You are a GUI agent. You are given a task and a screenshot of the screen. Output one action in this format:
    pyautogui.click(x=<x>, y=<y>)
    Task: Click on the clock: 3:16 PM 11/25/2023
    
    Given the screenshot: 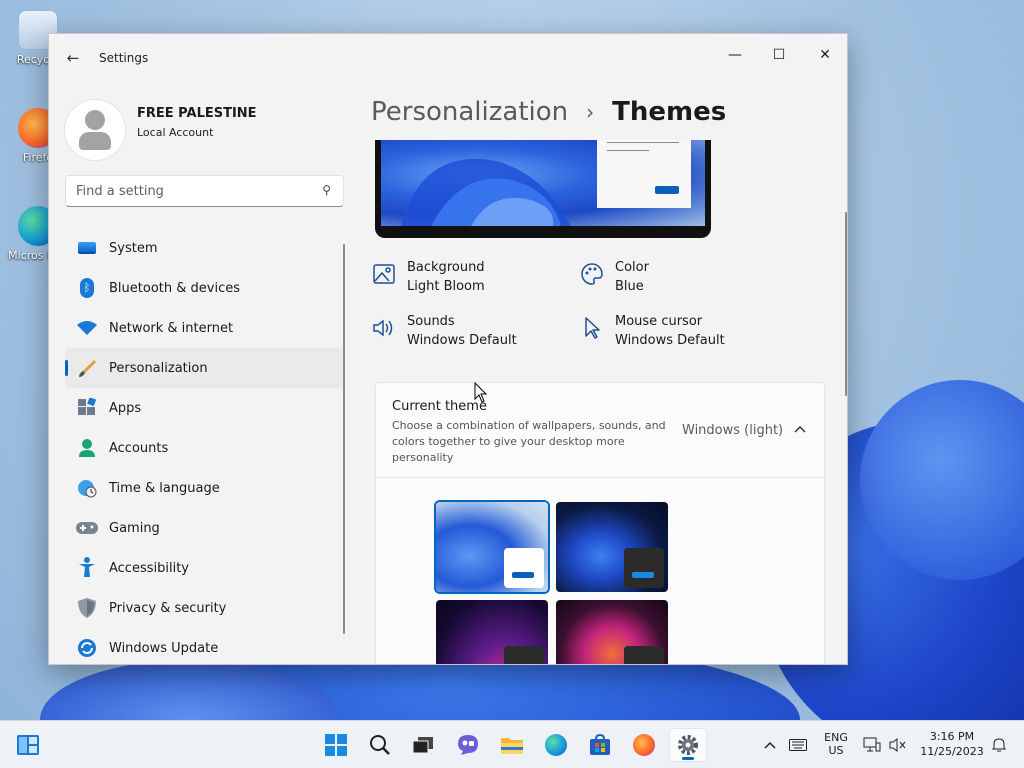 What is the action you would take?
    pyautogui.click(x=952, y=744)
    